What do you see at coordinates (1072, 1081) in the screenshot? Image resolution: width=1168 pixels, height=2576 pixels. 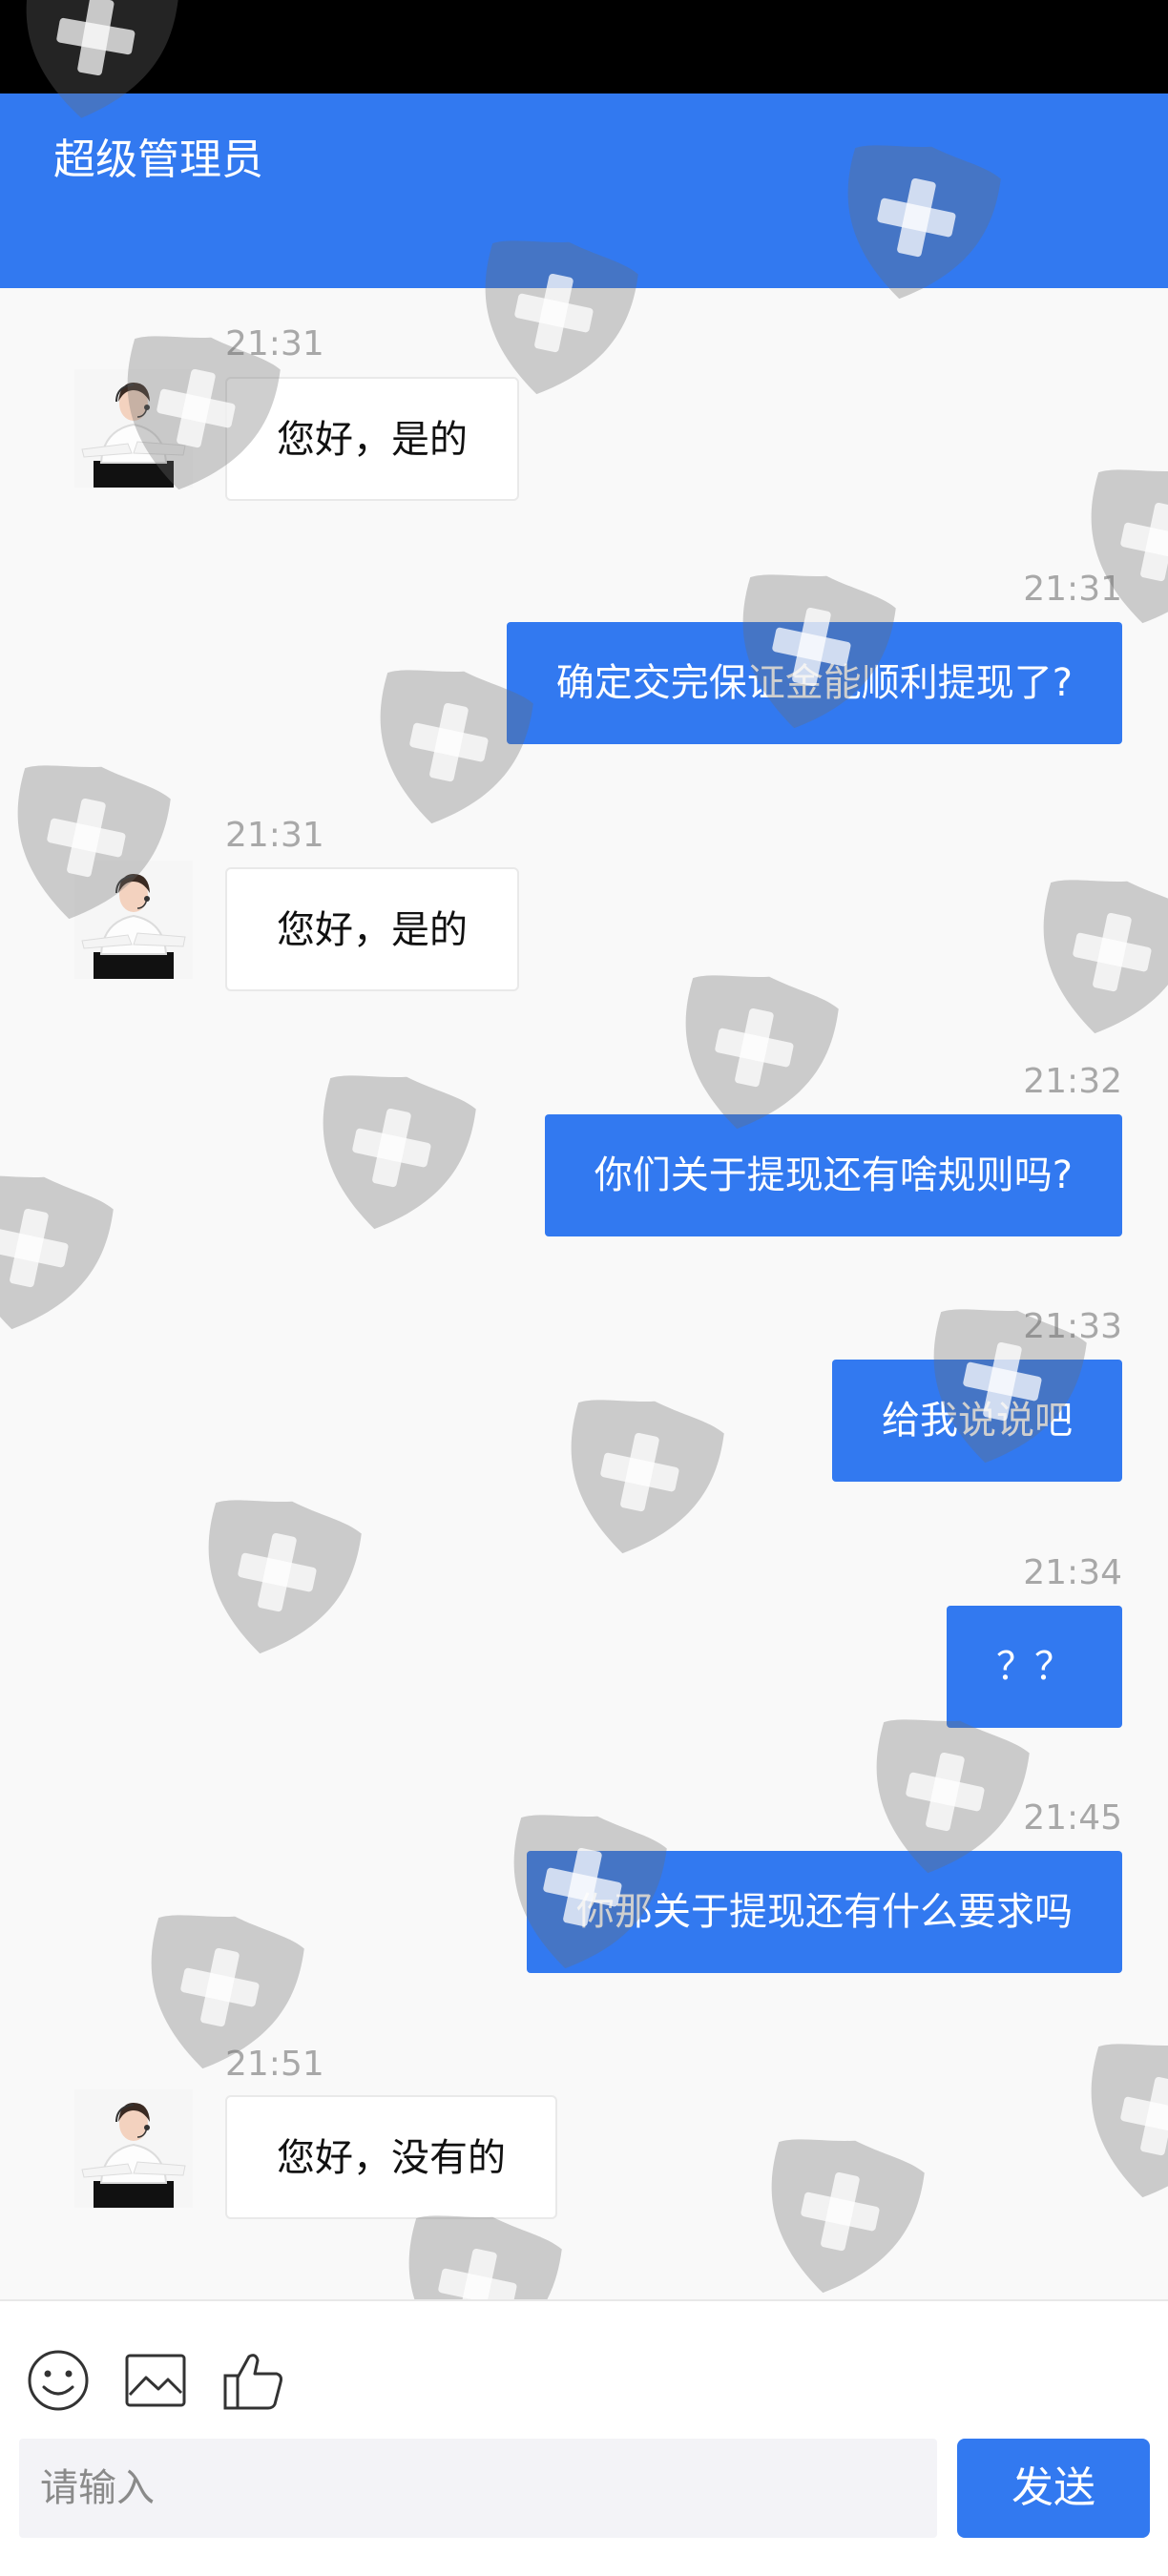 I see `message-time: 21:32` at bounding box center [1072, 1081].